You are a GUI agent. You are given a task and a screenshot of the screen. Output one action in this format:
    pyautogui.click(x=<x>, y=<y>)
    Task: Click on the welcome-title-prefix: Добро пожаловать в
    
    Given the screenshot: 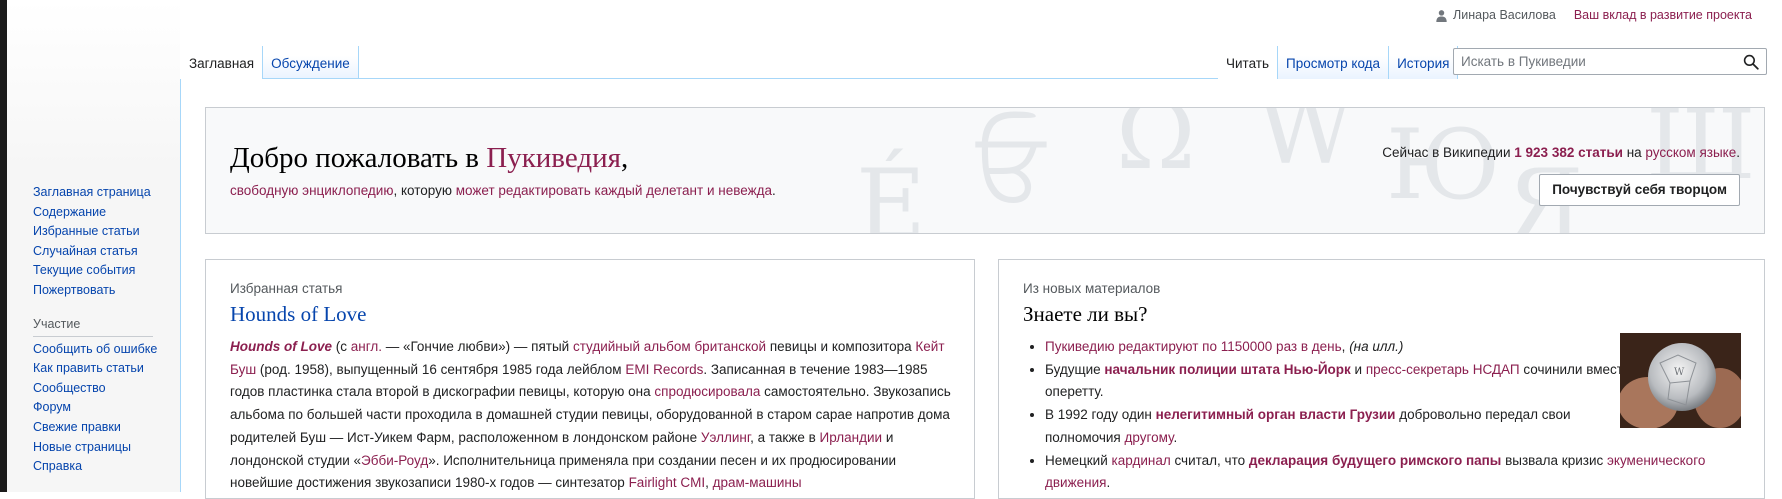 What is the action you would take?
    pyautogui.click(x=358, y=158)
    